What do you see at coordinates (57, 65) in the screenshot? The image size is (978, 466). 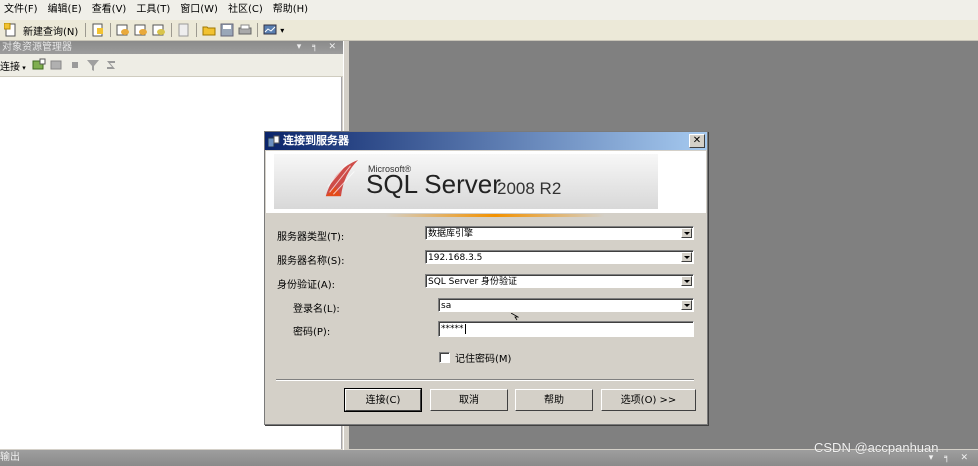 I see `disconnect-icon` at bounding box center [57, 65].